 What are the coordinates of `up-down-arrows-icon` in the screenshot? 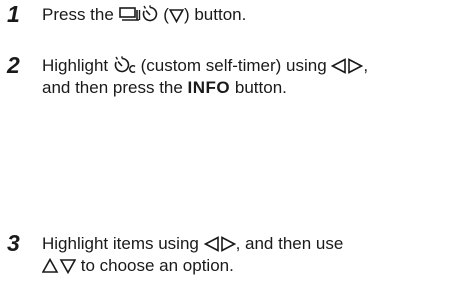 It's located at (59, 266).